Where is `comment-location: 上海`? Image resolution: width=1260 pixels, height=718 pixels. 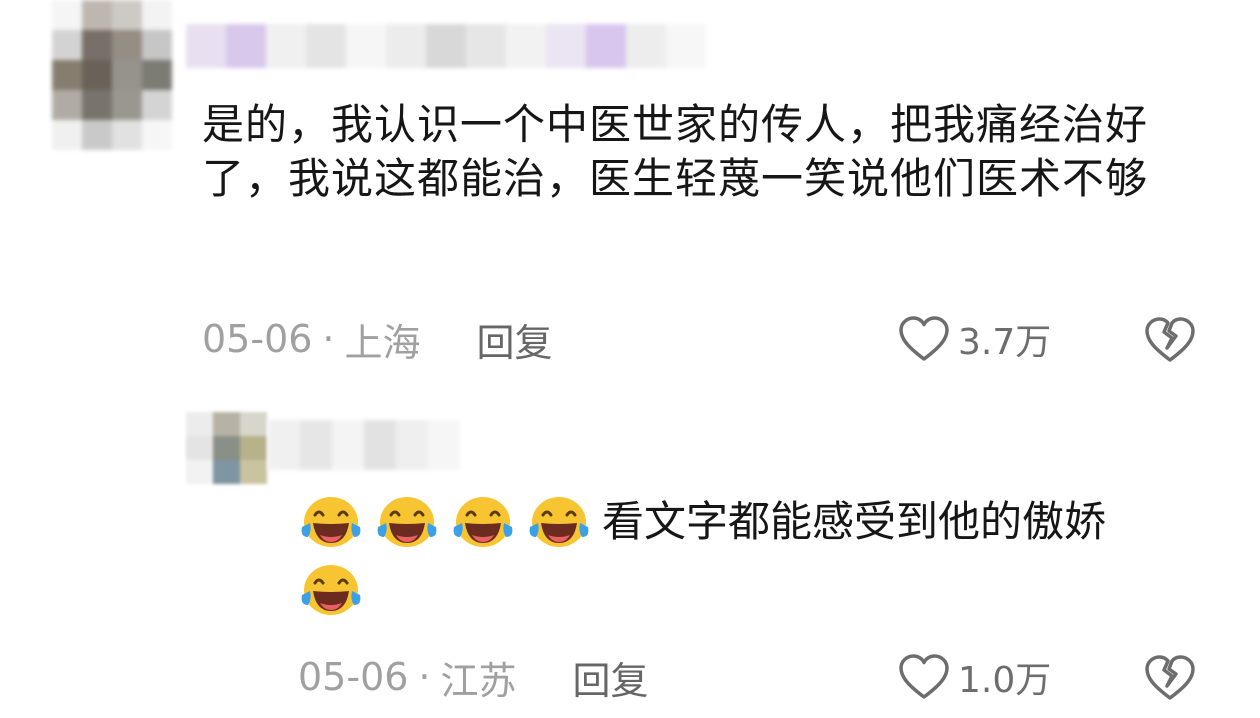
comment-location: 上海 is located at coordinates (382, 342).